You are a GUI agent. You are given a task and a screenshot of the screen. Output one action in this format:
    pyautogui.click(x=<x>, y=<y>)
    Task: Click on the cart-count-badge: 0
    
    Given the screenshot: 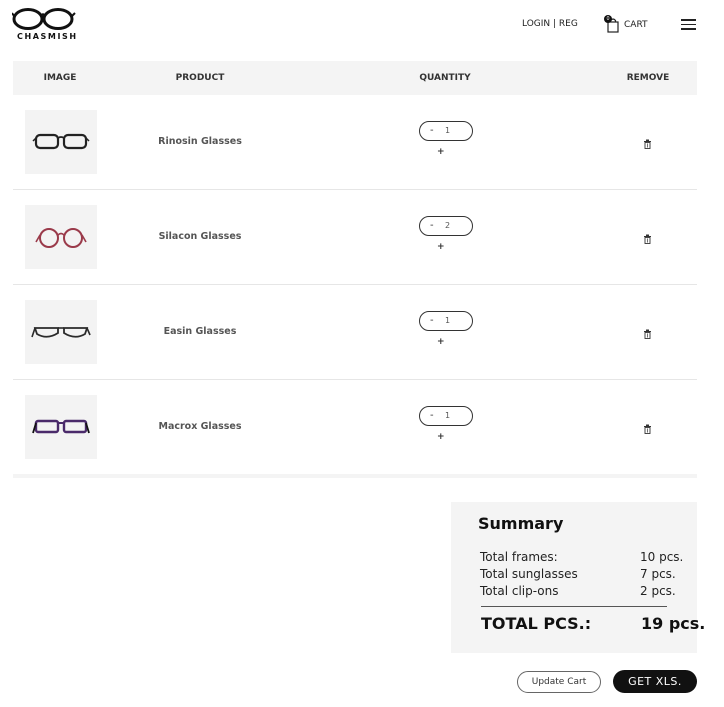 What is the action you would take?
    pyautogui.click(x=608, y=19)
    